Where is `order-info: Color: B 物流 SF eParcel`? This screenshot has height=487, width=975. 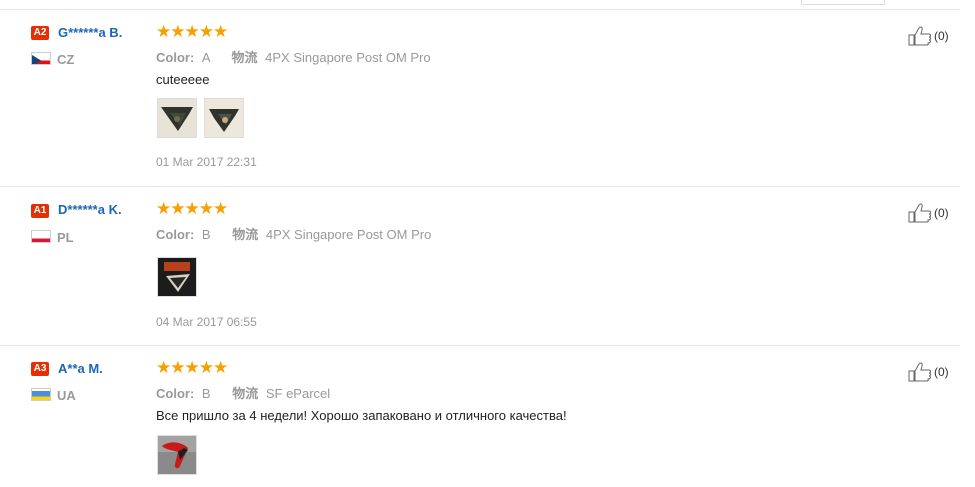 order-info: Color: B 物流 SF eParcel is located at coordinates (243, 392).